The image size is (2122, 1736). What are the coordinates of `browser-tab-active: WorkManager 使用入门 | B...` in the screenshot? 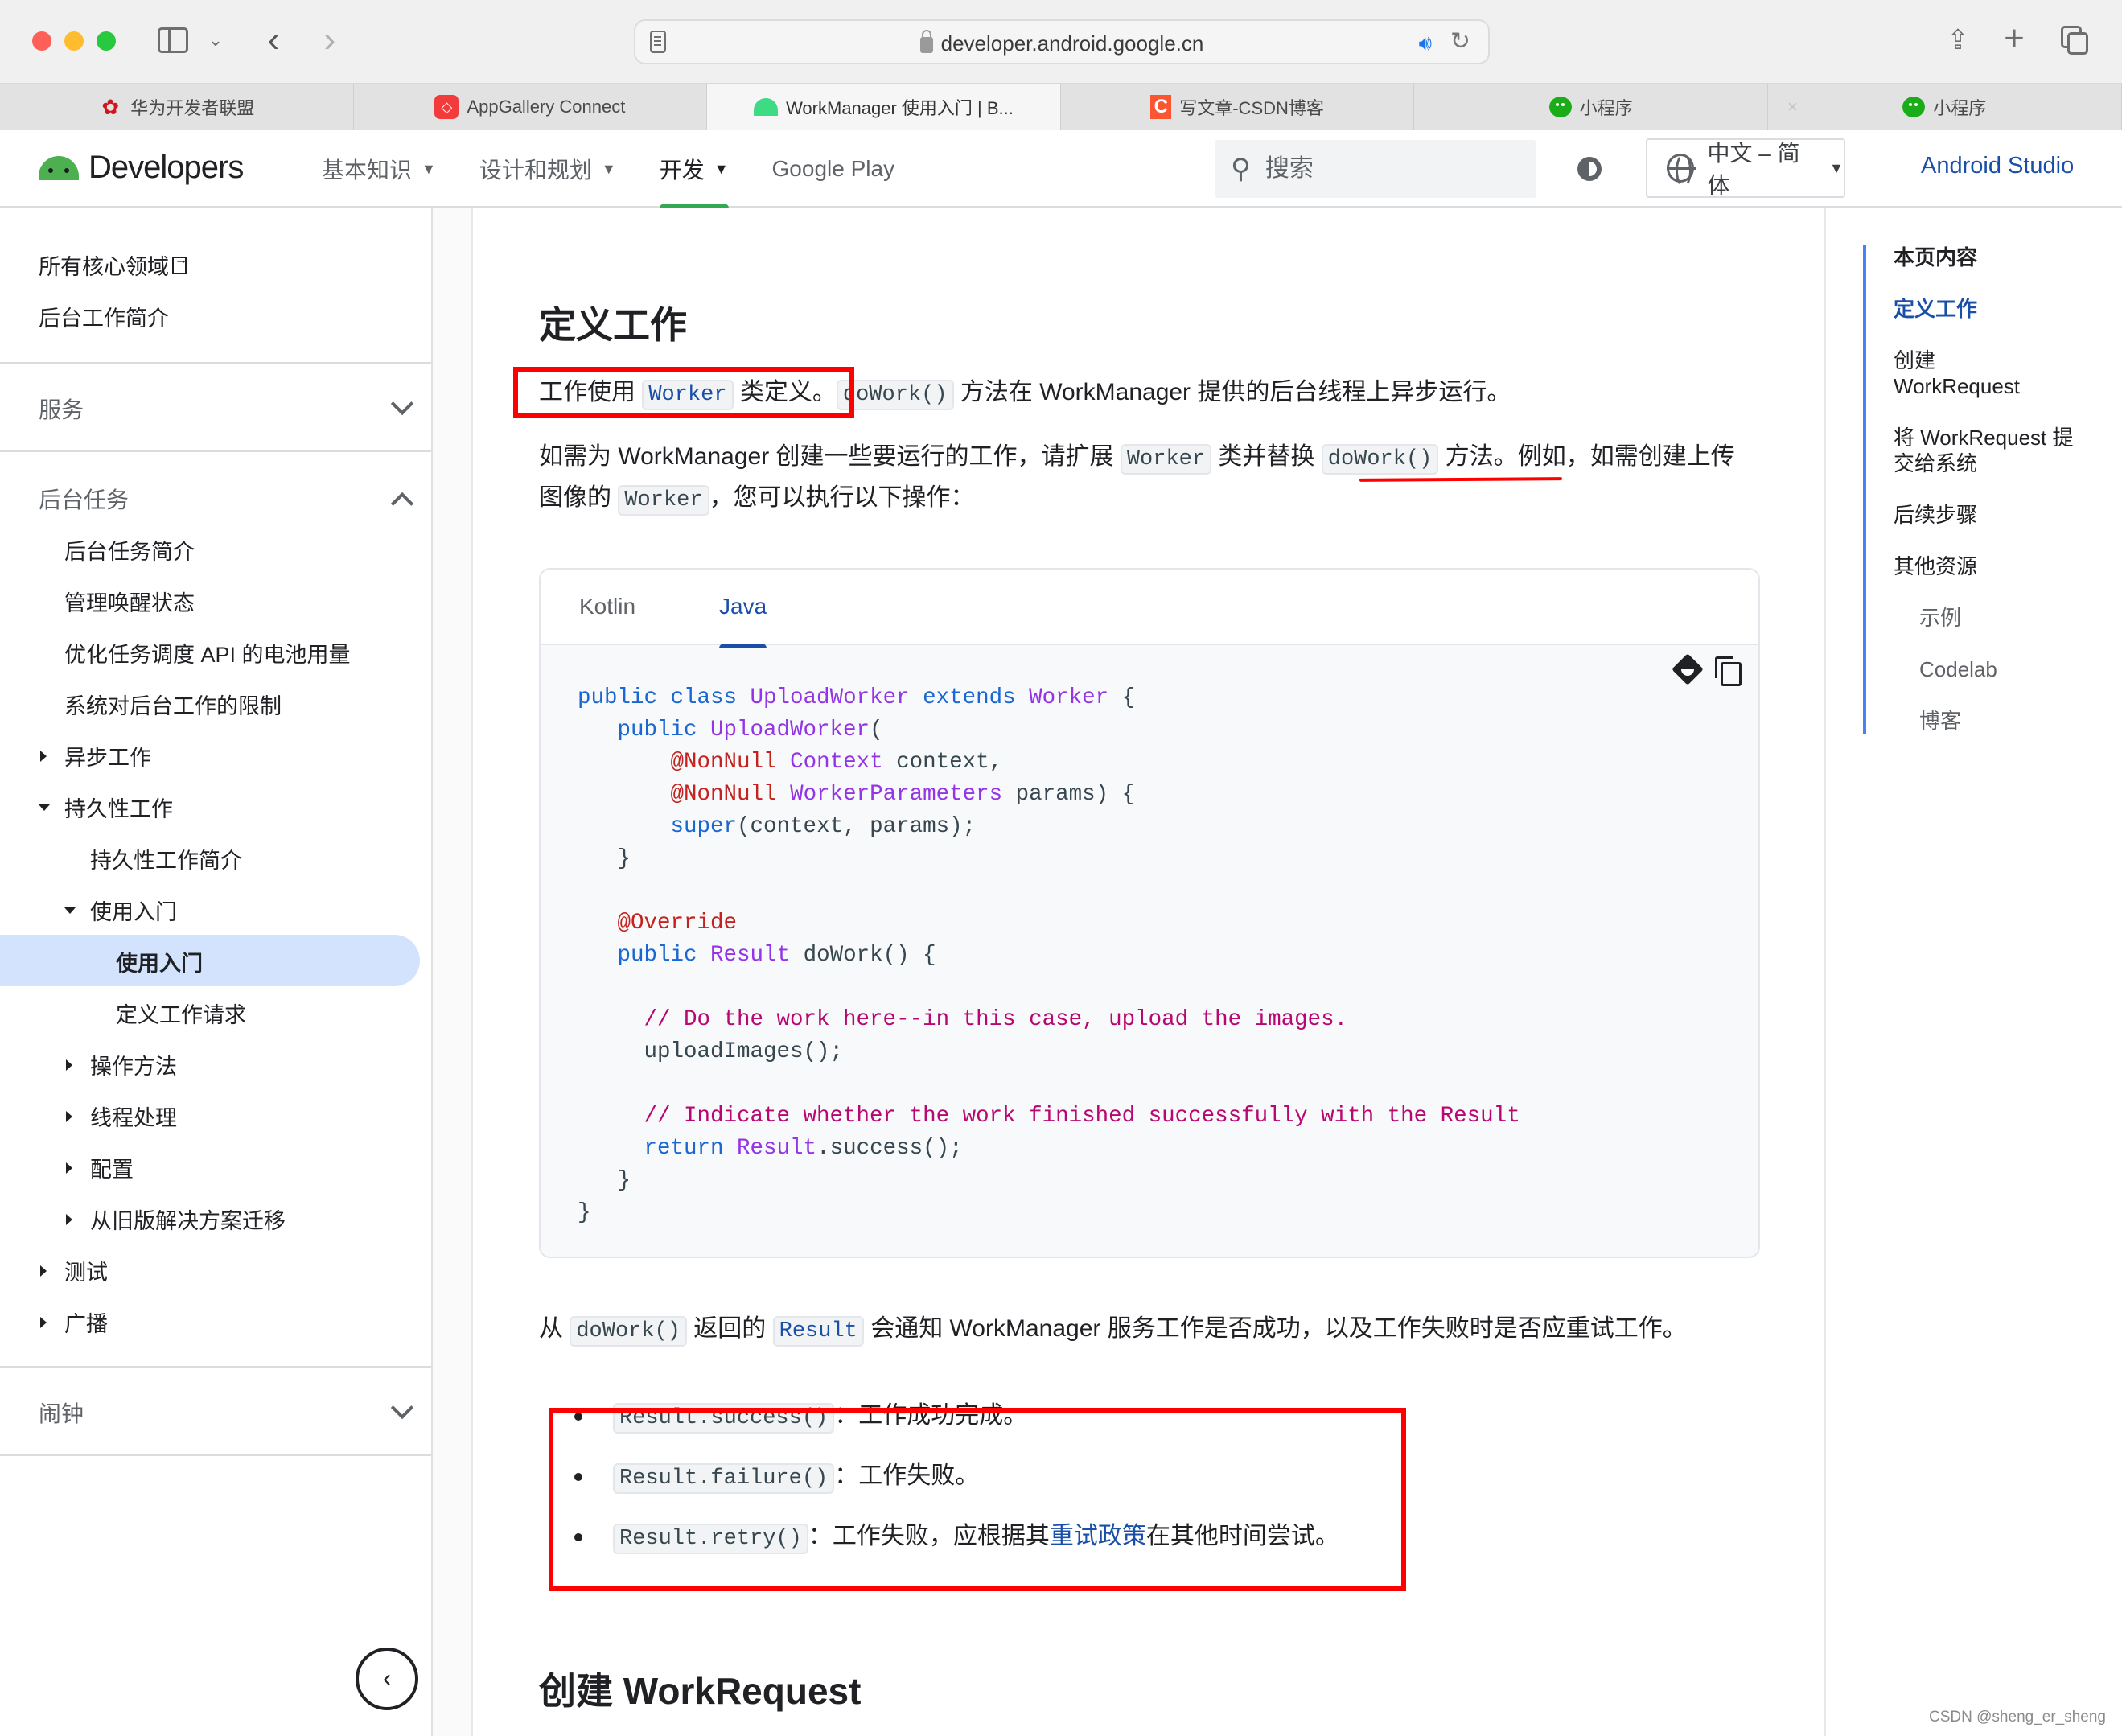 It's located at (884, 107).